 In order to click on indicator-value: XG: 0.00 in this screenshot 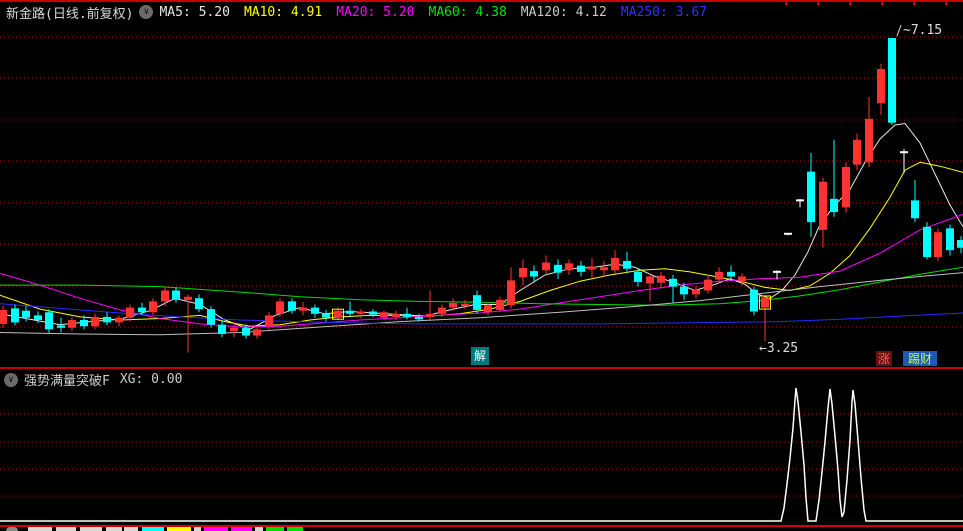, I will do `click(151, 379)`.